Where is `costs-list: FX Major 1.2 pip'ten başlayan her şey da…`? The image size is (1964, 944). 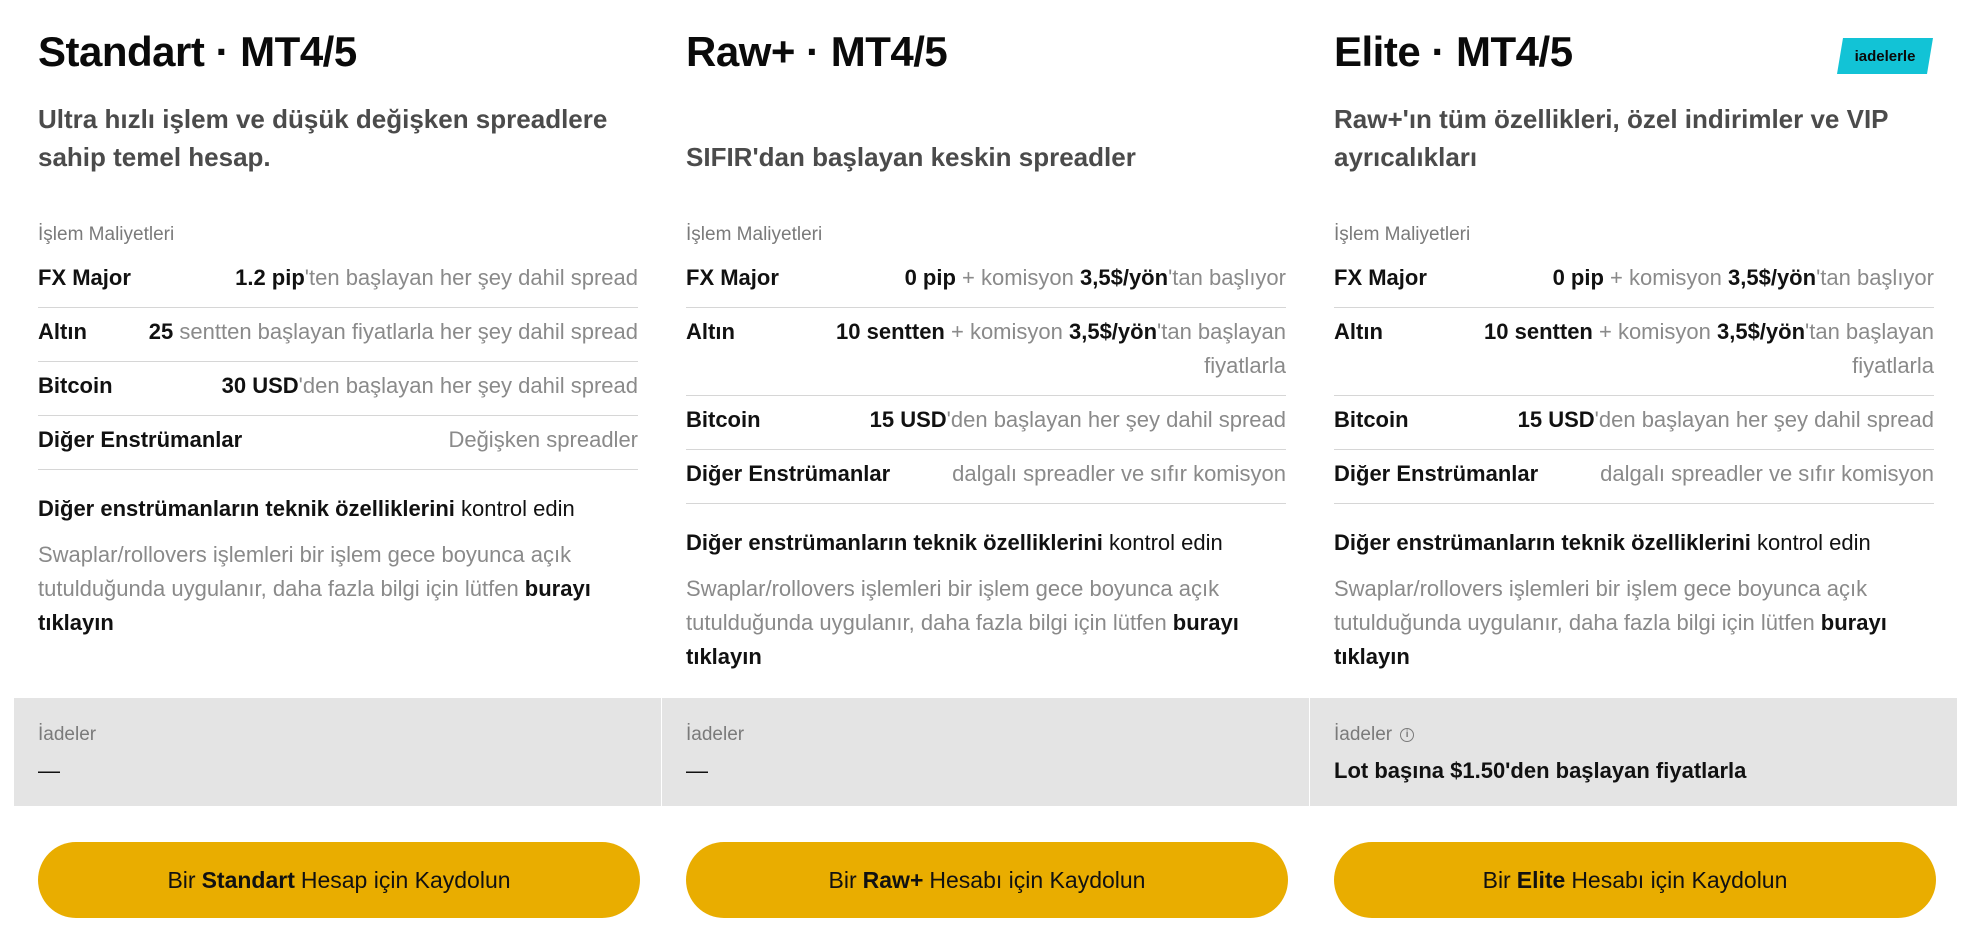
costs-list: FX Major 1.2 pip'ten başlayan her şey da… is located at coordinates (338, 447).